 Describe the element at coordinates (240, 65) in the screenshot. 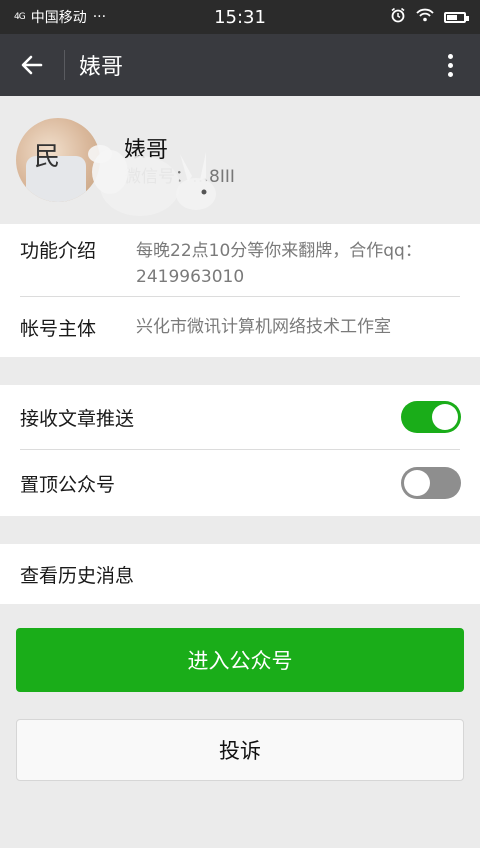

I see `app-bar: 婊哥` at that location.